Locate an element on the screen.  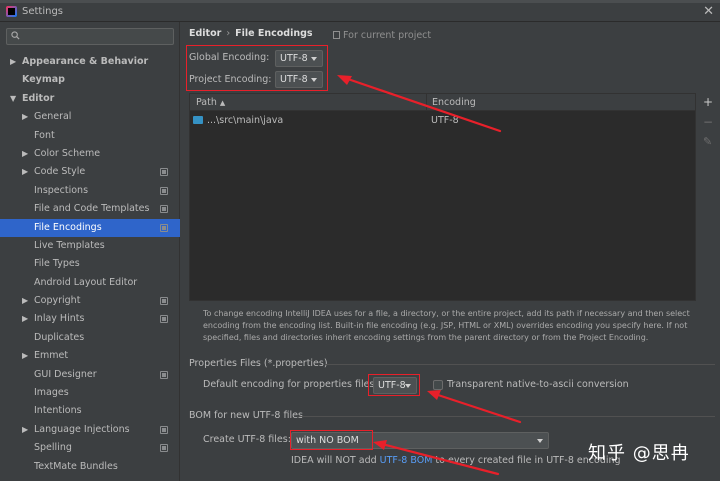
properties-default-label: Default encoding for properties files: is located at coordinates (290, 384).